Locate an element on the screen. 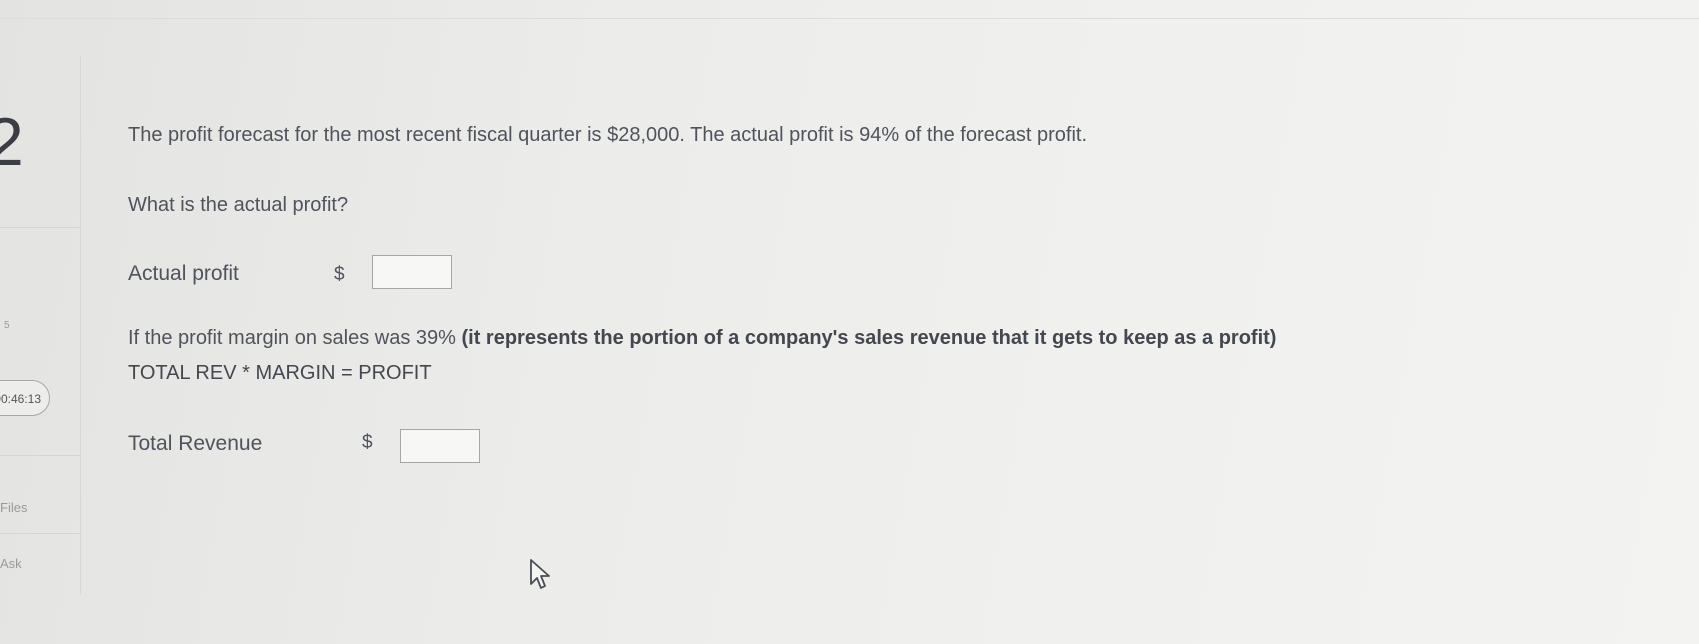 This screenshot has width=1699, height=644. margin-question-prefix: If the profit margin on sales was 39% is located at coordinates (295, 338).